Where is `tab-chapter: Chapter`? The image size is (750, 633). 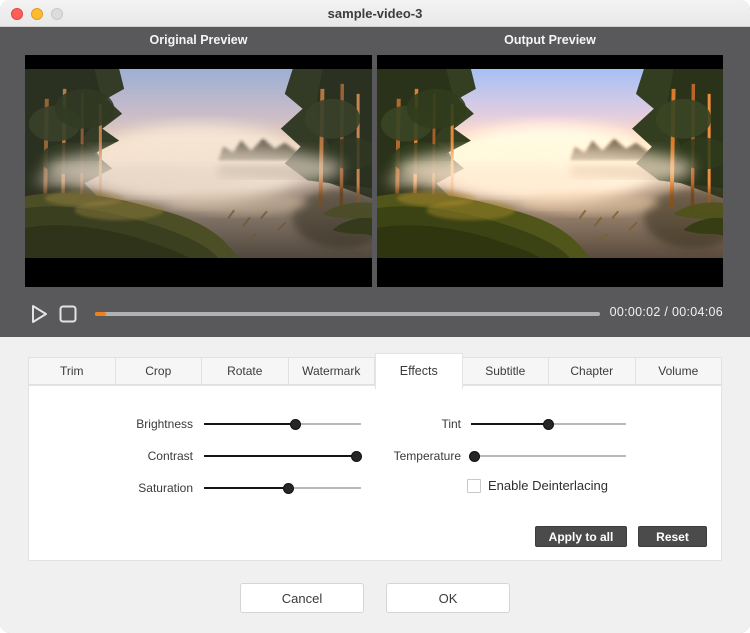
tab-chapter: Chapter is located at coordinates (592, 371).